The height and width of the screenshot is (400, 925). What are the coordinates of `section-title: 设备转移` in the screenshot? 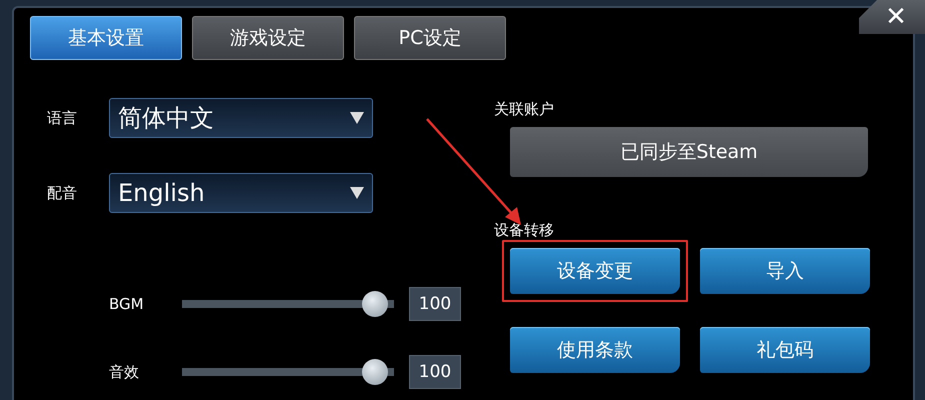 It's located at (524, 230).